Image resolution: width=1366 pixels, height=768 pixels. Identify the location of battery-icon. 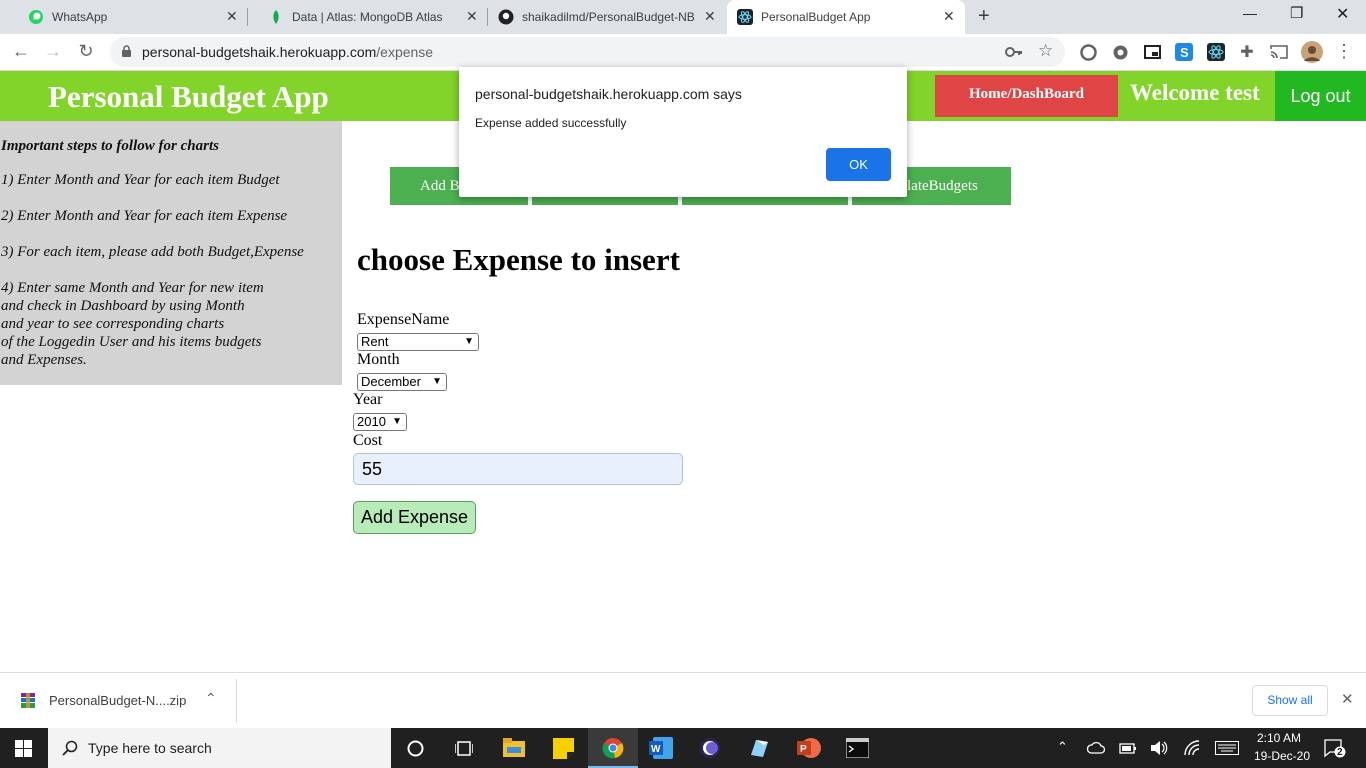
(1128, 748).